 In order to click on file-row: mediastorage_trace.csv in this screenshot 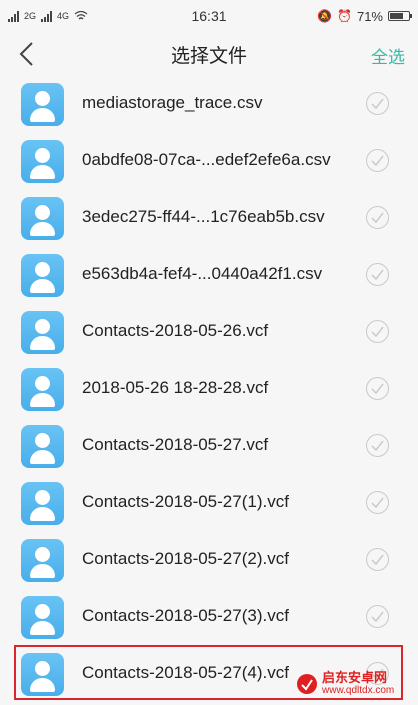, I will do `click(209, 104)`.